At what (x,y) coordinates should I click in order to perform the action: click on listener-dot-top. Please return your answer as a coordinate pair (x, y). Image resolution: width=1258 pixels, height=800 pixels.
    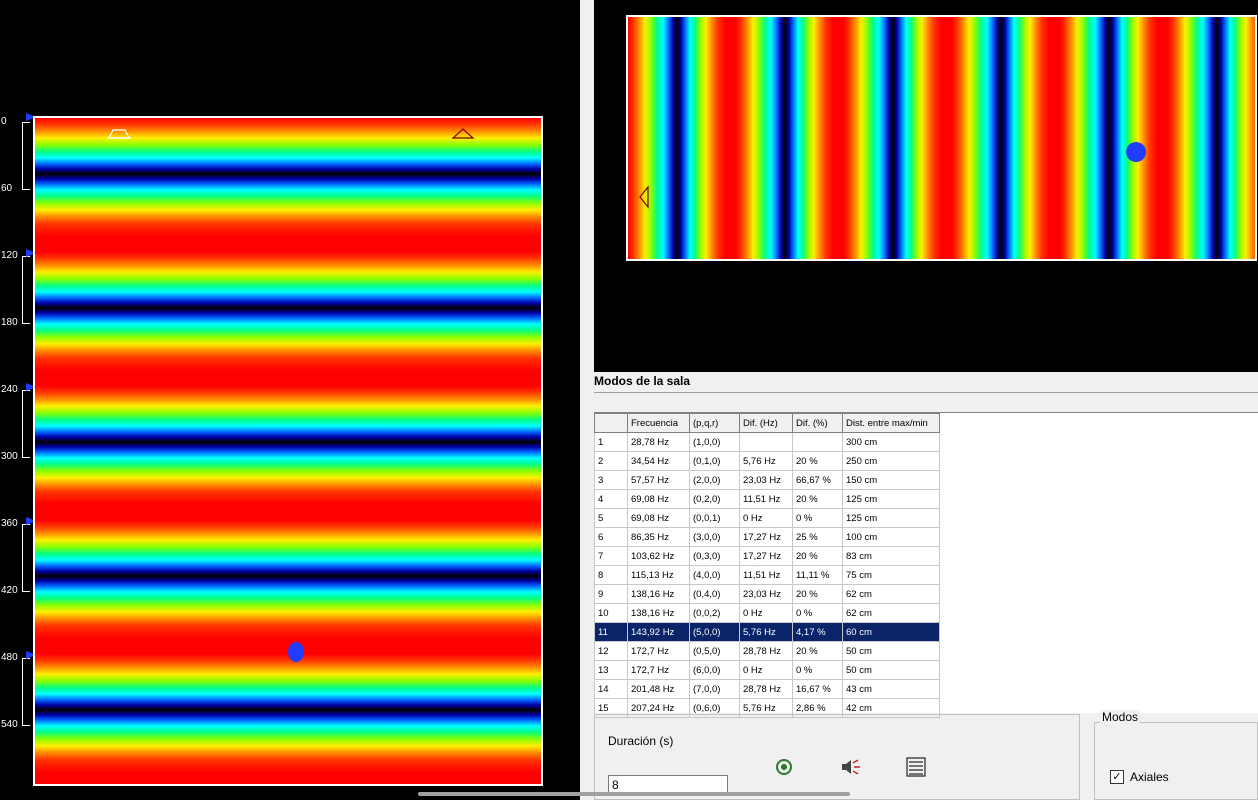
    Looking at the image, I should click on (1136, 152).